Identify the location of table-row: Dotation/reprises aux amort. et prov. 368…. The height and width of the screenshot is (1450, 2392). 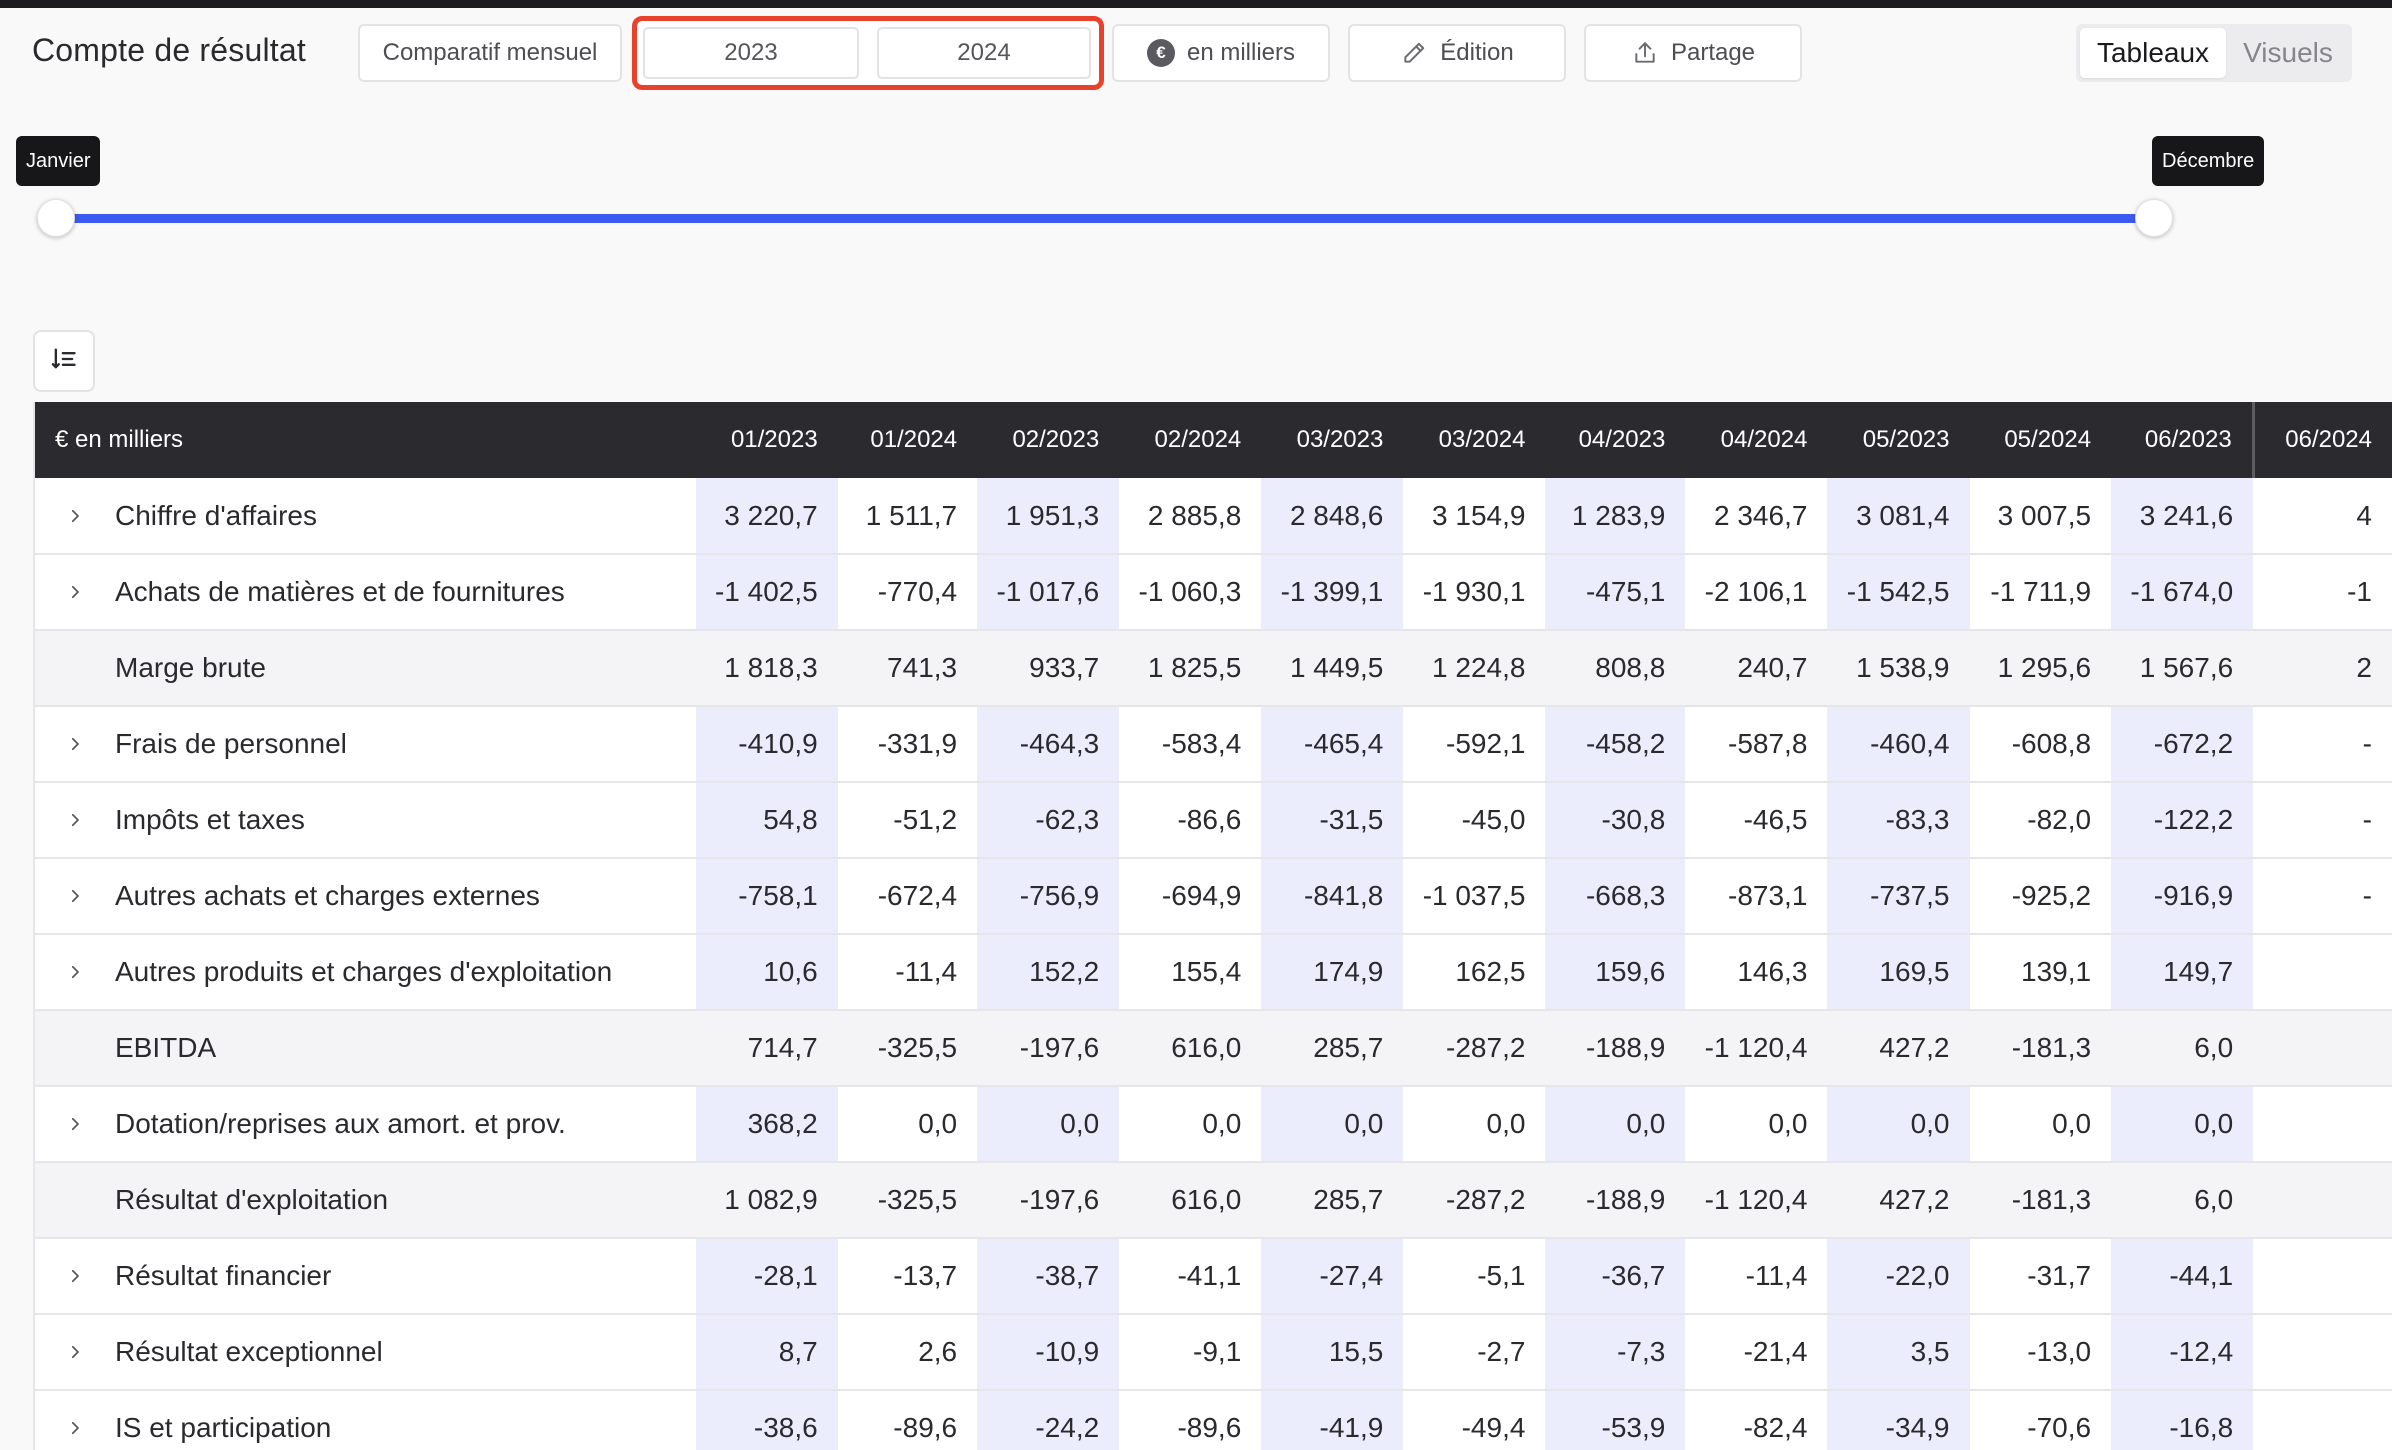
(1213, 1124).